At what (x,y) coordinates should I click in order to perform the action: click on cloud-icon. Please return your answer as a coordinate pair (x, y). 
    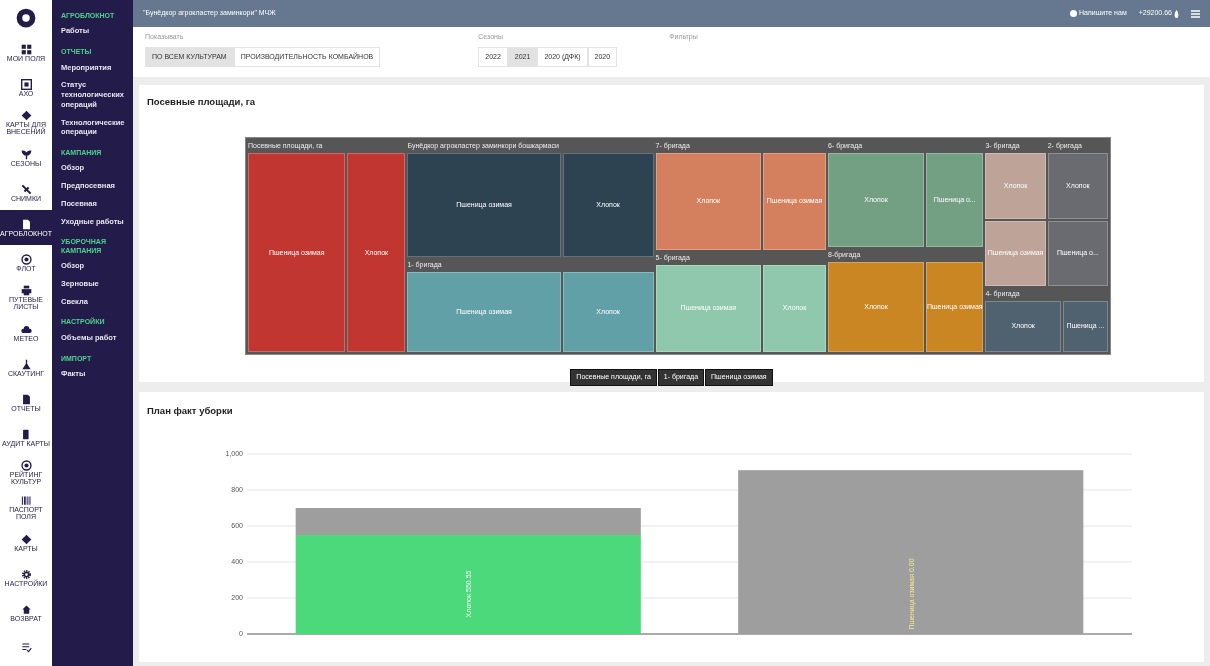
    Looking at the image, I should click on (26, 329).